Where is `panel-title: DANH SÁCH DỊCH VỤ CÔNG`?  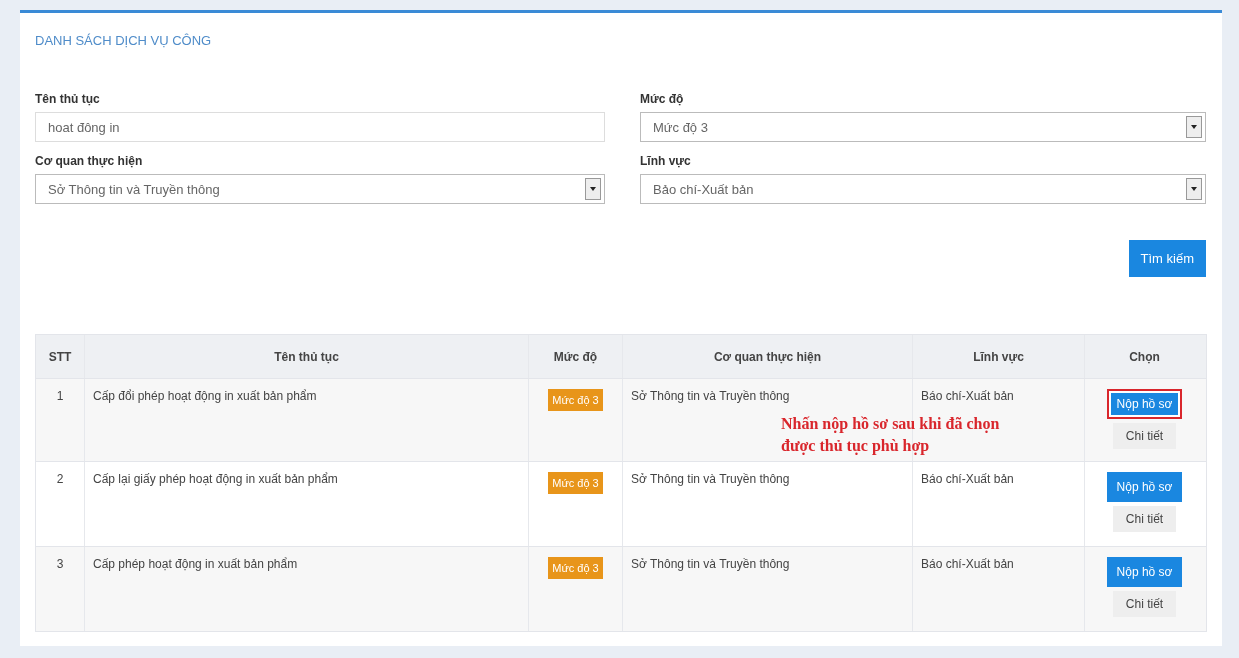 panel-title: DANH SÁCH DỊCH VỤ CÔNG is located at coordinates (124, 41).